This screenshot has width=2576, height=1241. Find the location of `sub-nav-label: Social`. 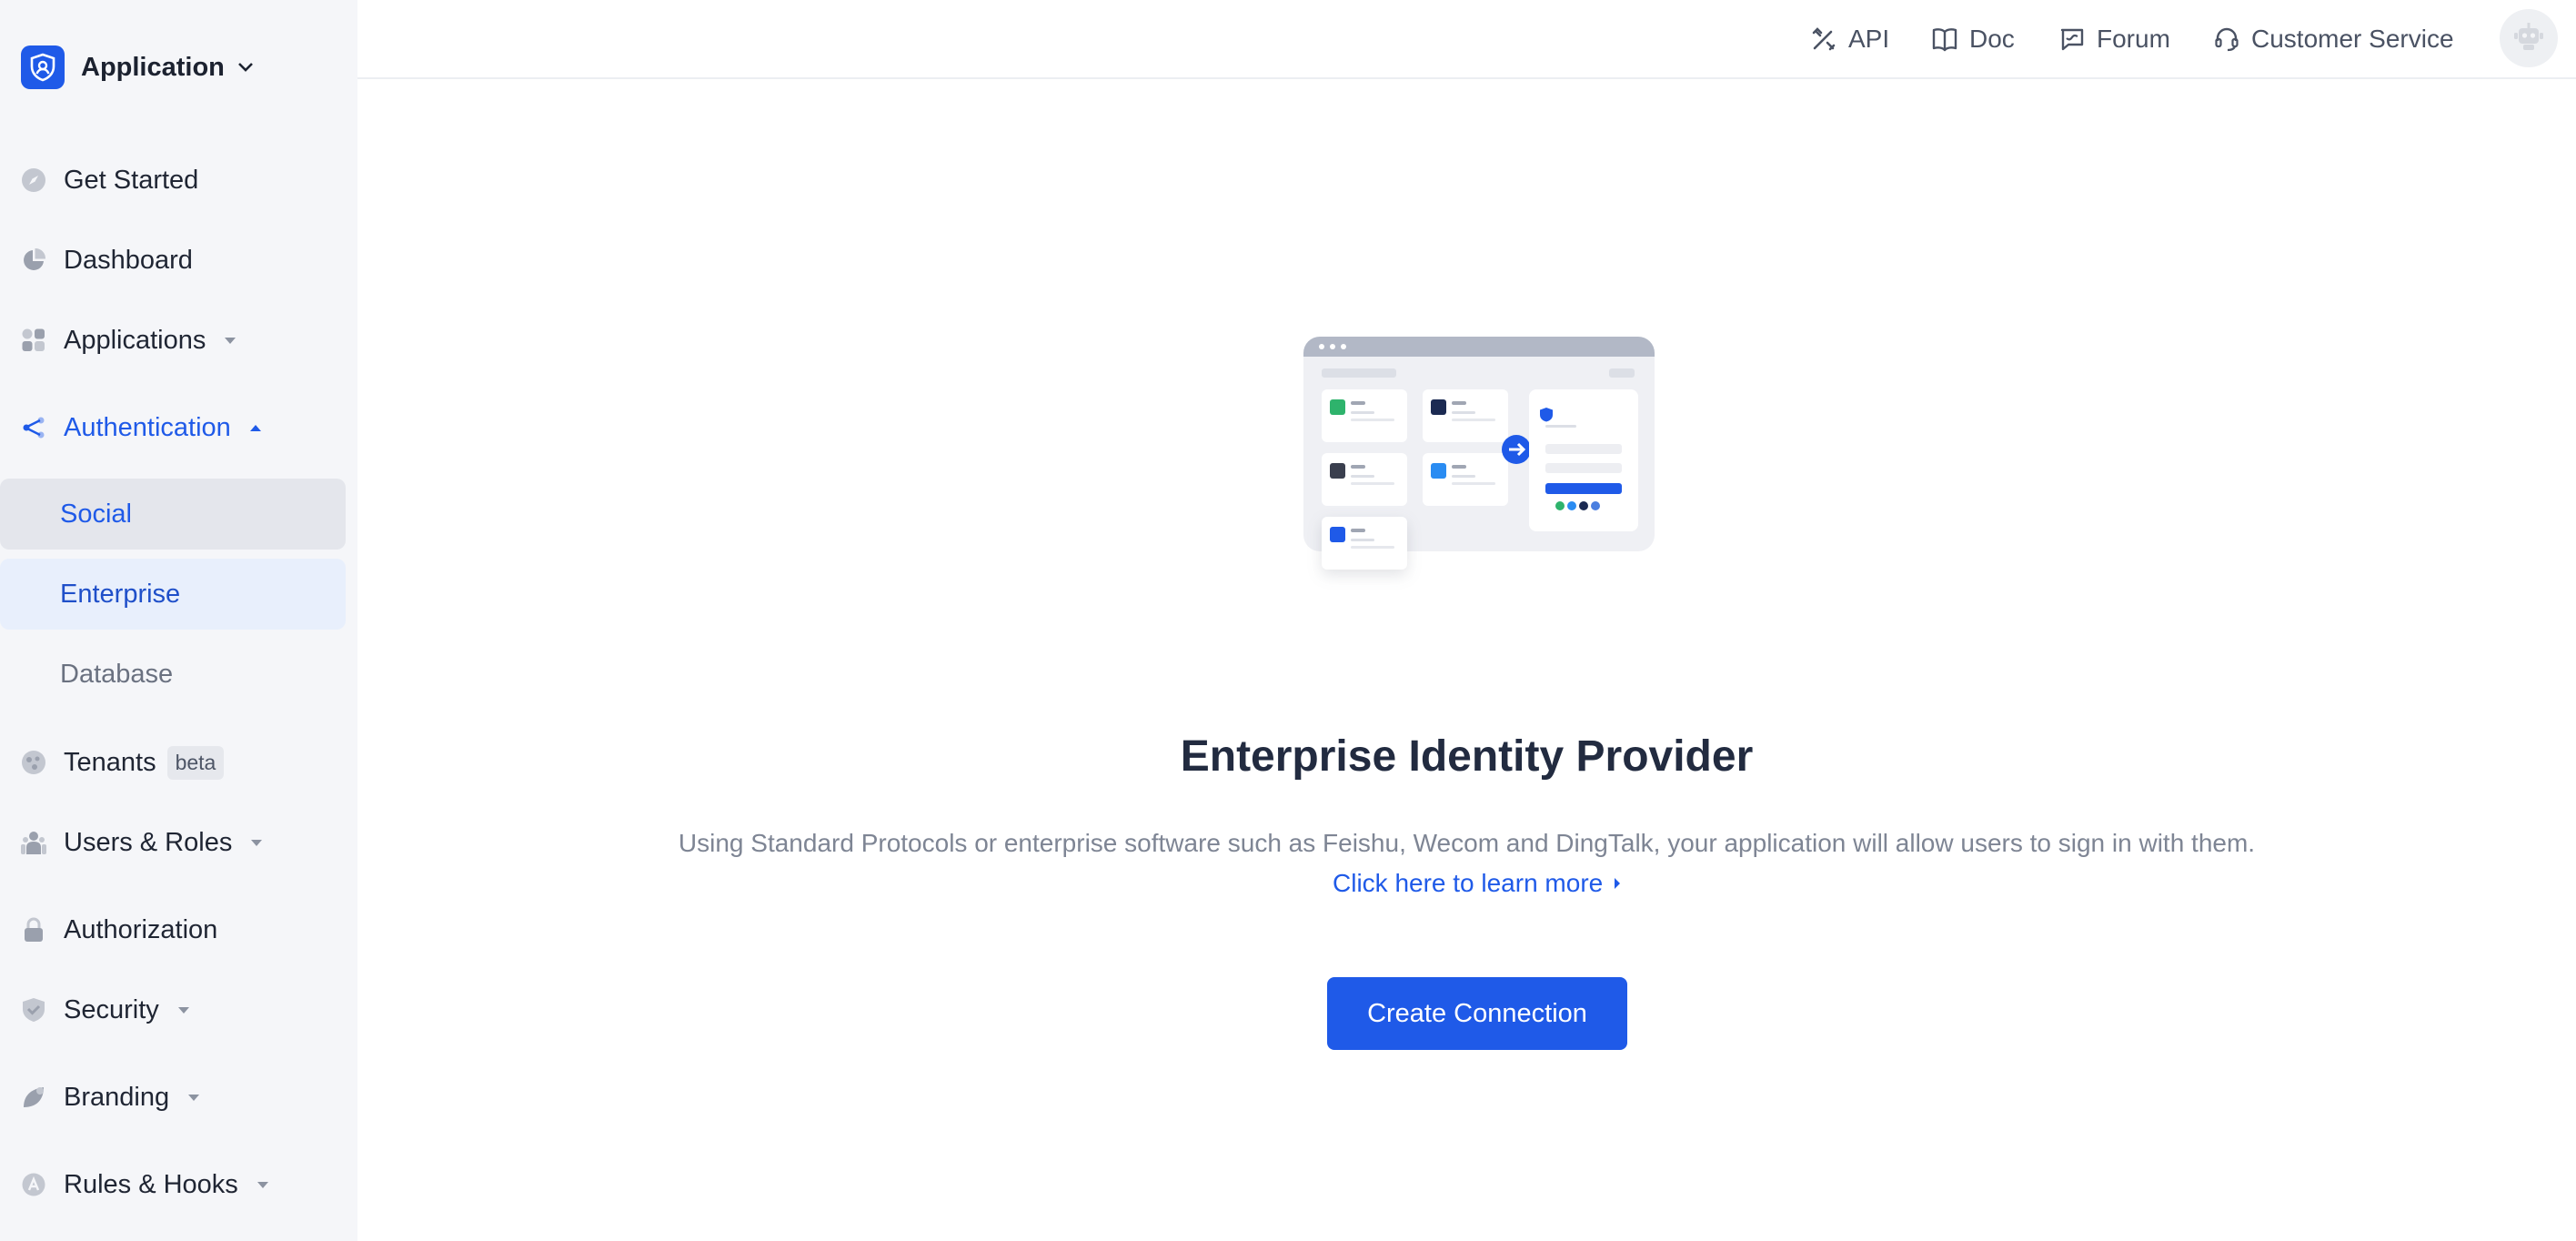

sub-nav-label: Social is located at coordinates (96, 514).